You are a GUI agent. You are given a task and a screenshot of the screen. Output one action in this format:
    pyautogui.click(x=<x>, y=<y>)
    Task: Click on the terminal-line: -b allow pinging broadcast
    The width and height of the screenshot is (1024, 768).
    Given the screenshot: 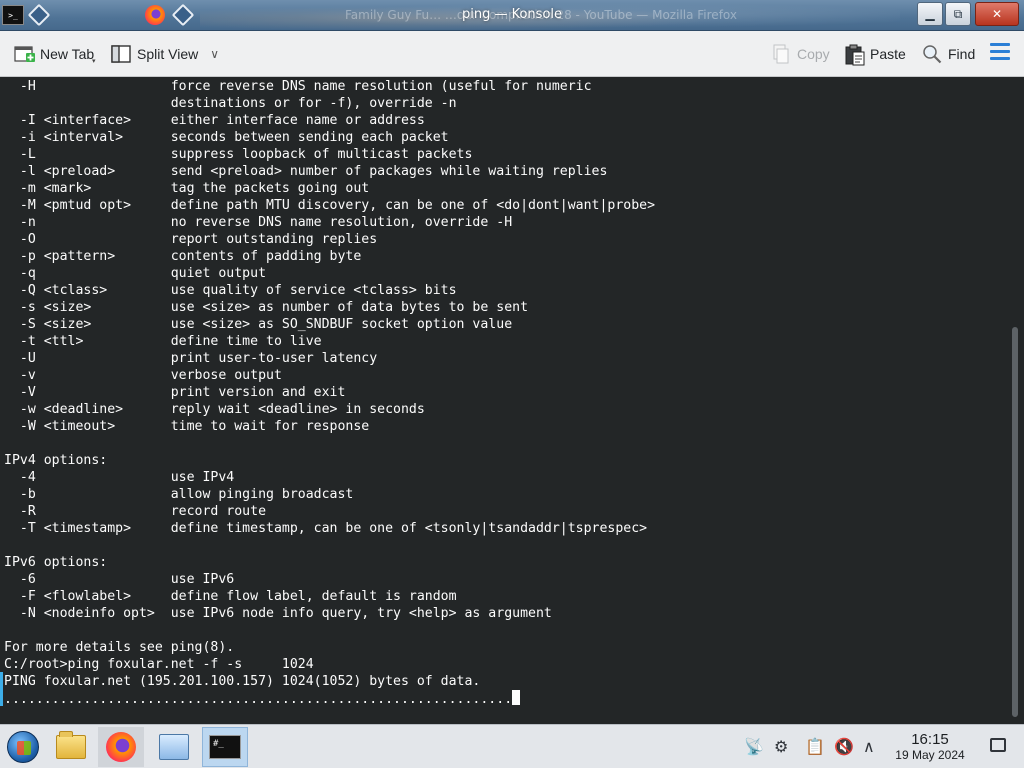 What is the action you would take?
    pyautogui.click(x=179, y=494)
    